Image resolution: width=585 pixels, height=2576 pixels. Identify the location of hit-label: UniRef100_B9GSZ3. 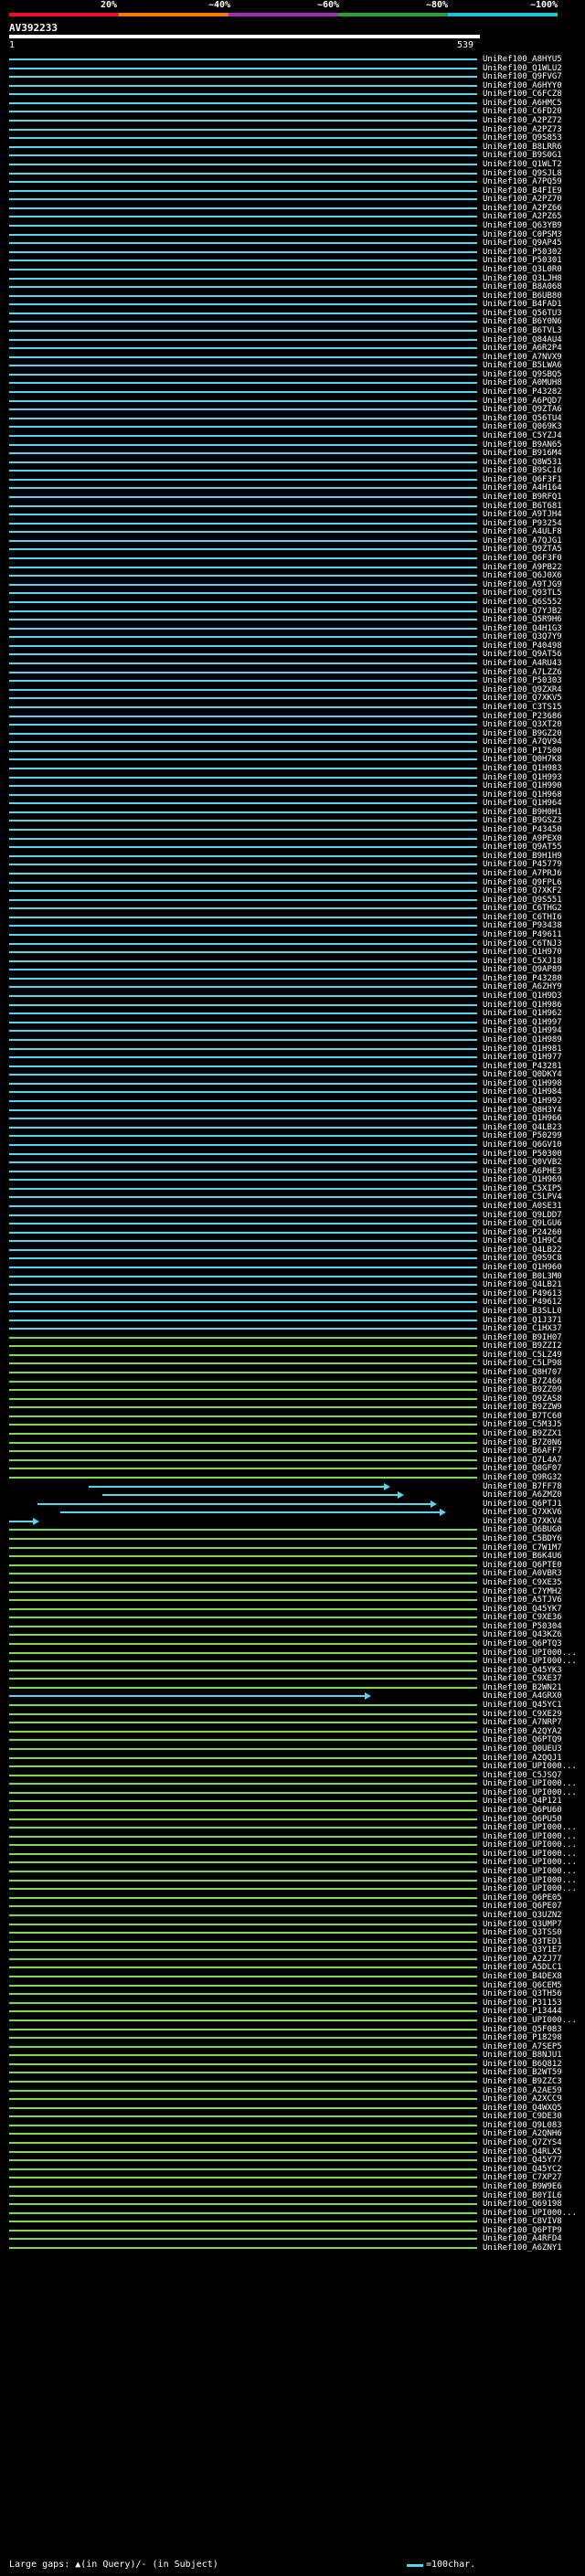
(522, 820).